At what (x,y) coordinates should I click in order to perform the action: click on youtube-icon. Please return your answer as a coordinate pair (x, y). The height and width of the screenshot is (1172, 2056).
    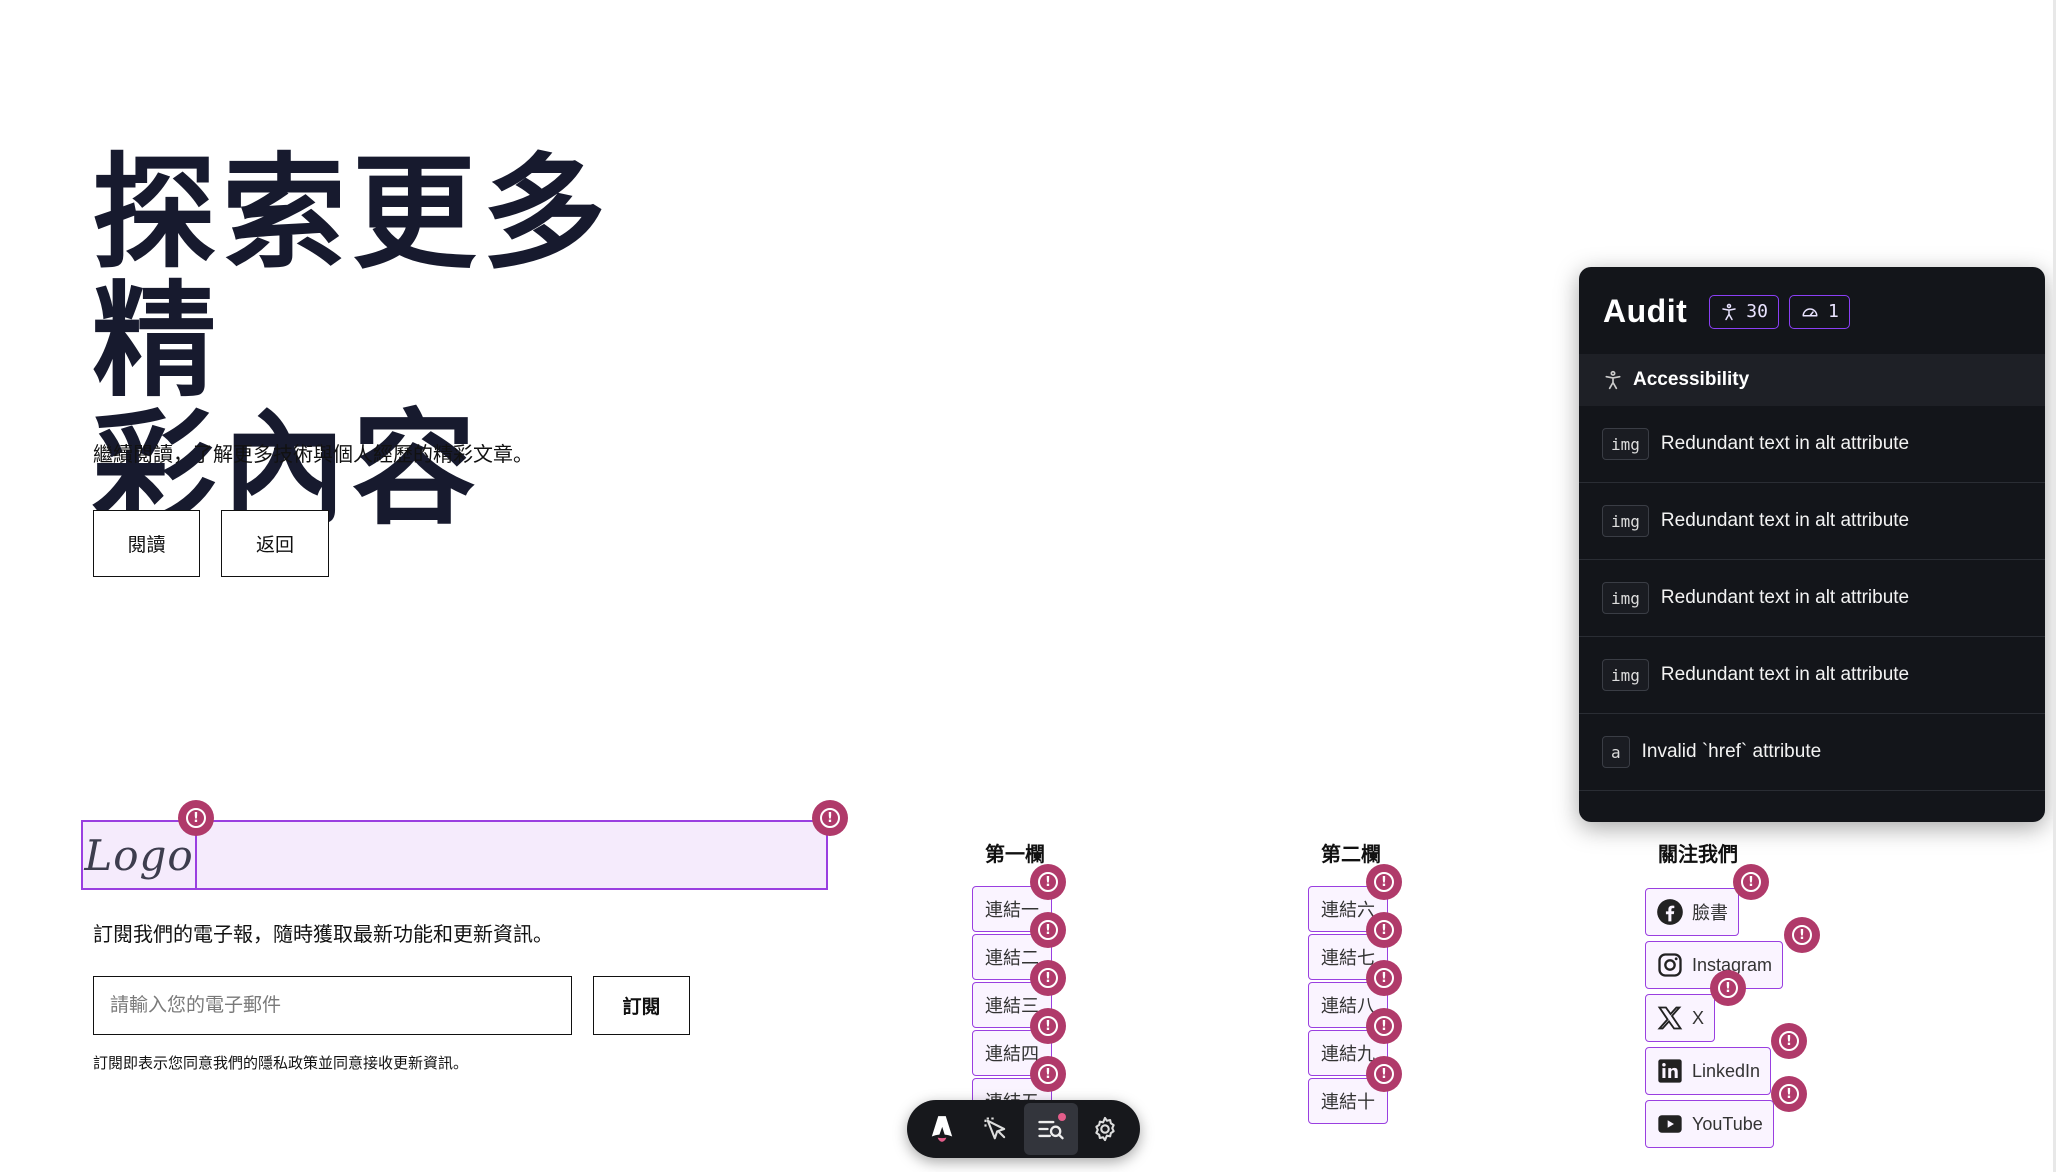
    Looking at the image, I should click on (1670, 1124).